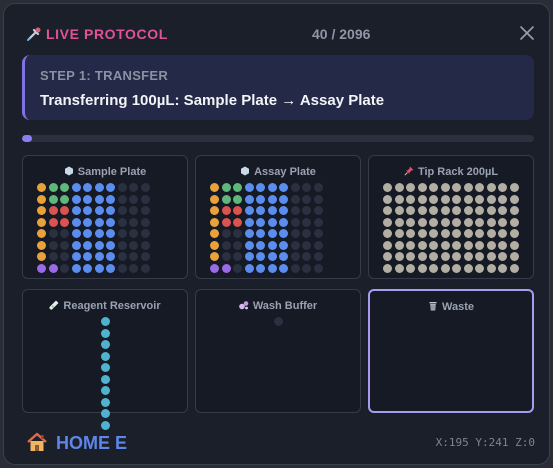 This screenshot has width=553, height=468. Describe the element at coordinates (105, 359) in the screenshot. I see `deck-slot-reagent-reservoir: Reagent Reservoir` at that location.